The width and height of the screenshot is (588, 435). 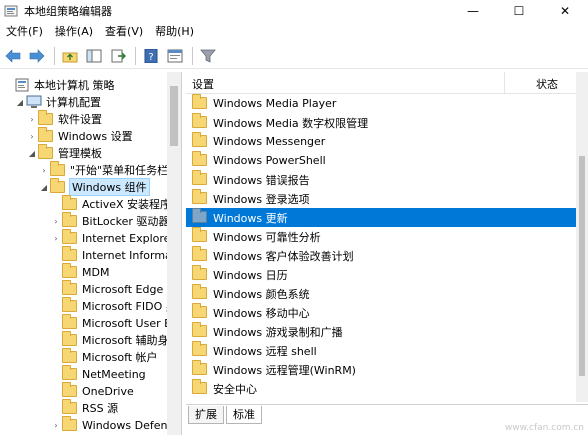 I want to click on list-item: Windows 移动中心, so click(x=381, y=312).